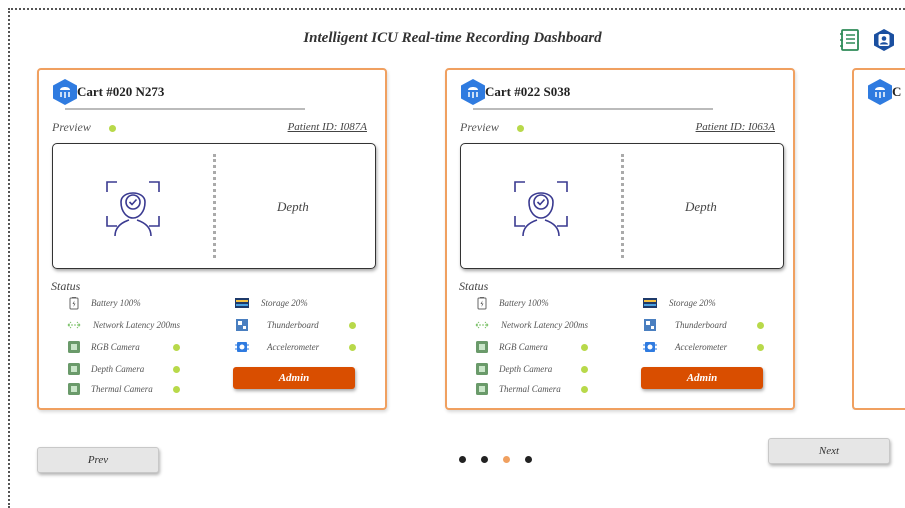 The width and height of the screenshot is (905, 508). I want to click on cart-card: C, so click(878, 239).